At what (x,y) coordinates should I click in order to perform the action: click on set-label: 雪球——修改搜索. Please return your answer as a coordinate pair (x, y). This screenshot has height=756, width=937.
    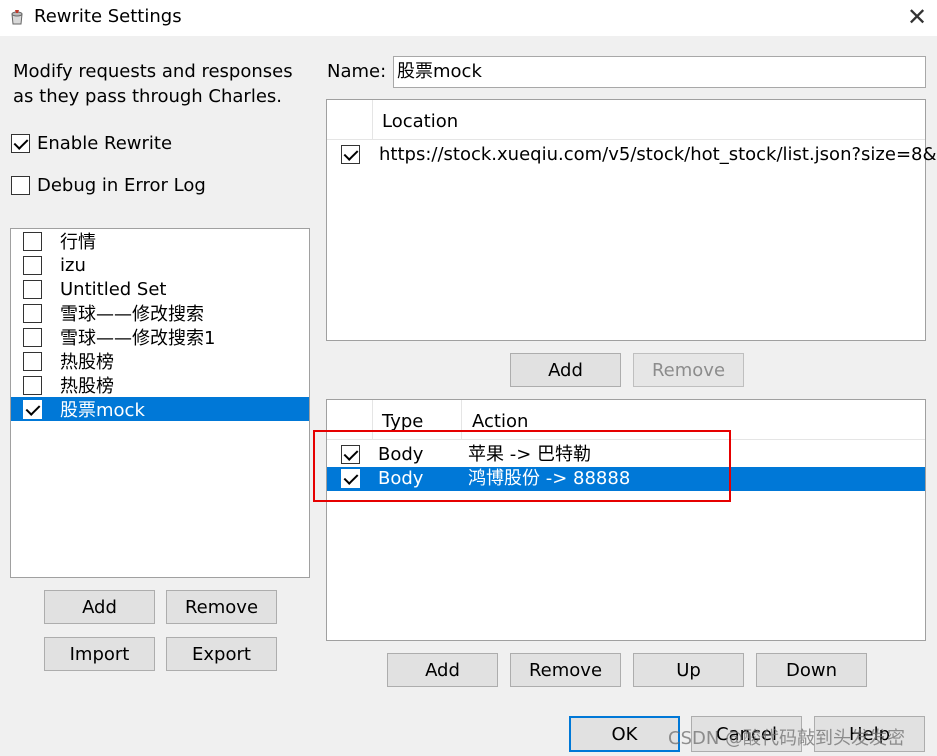
    Looking at the image, I should click on (132, 314).